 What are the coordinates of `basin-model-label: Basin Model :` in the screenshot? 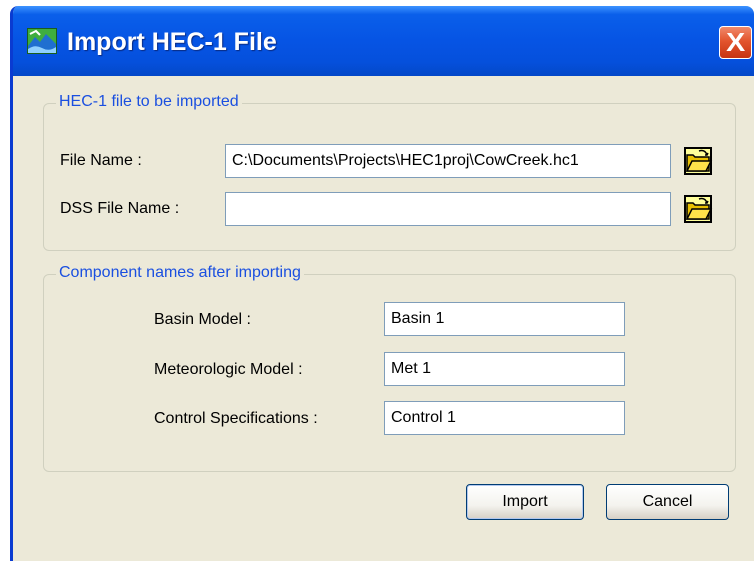 It's located at (202, 319).